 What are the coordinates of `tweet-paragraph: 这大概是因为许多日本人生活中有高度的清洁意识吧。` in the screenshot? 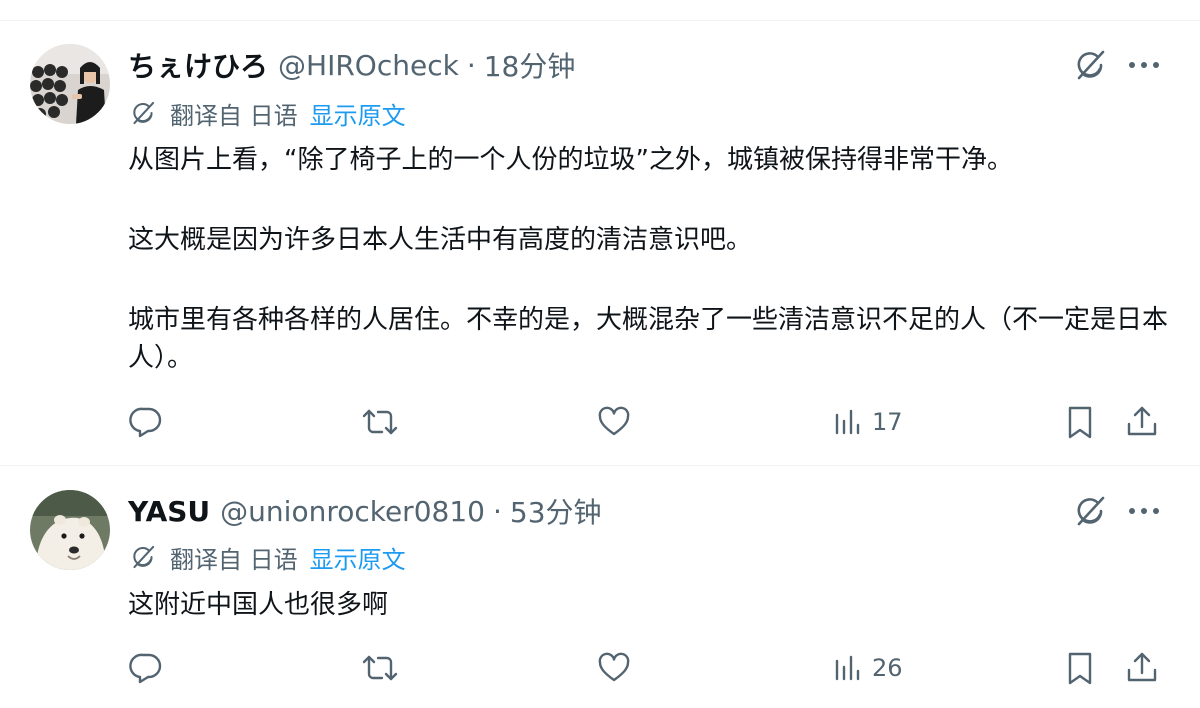 It's located at (440, 240).